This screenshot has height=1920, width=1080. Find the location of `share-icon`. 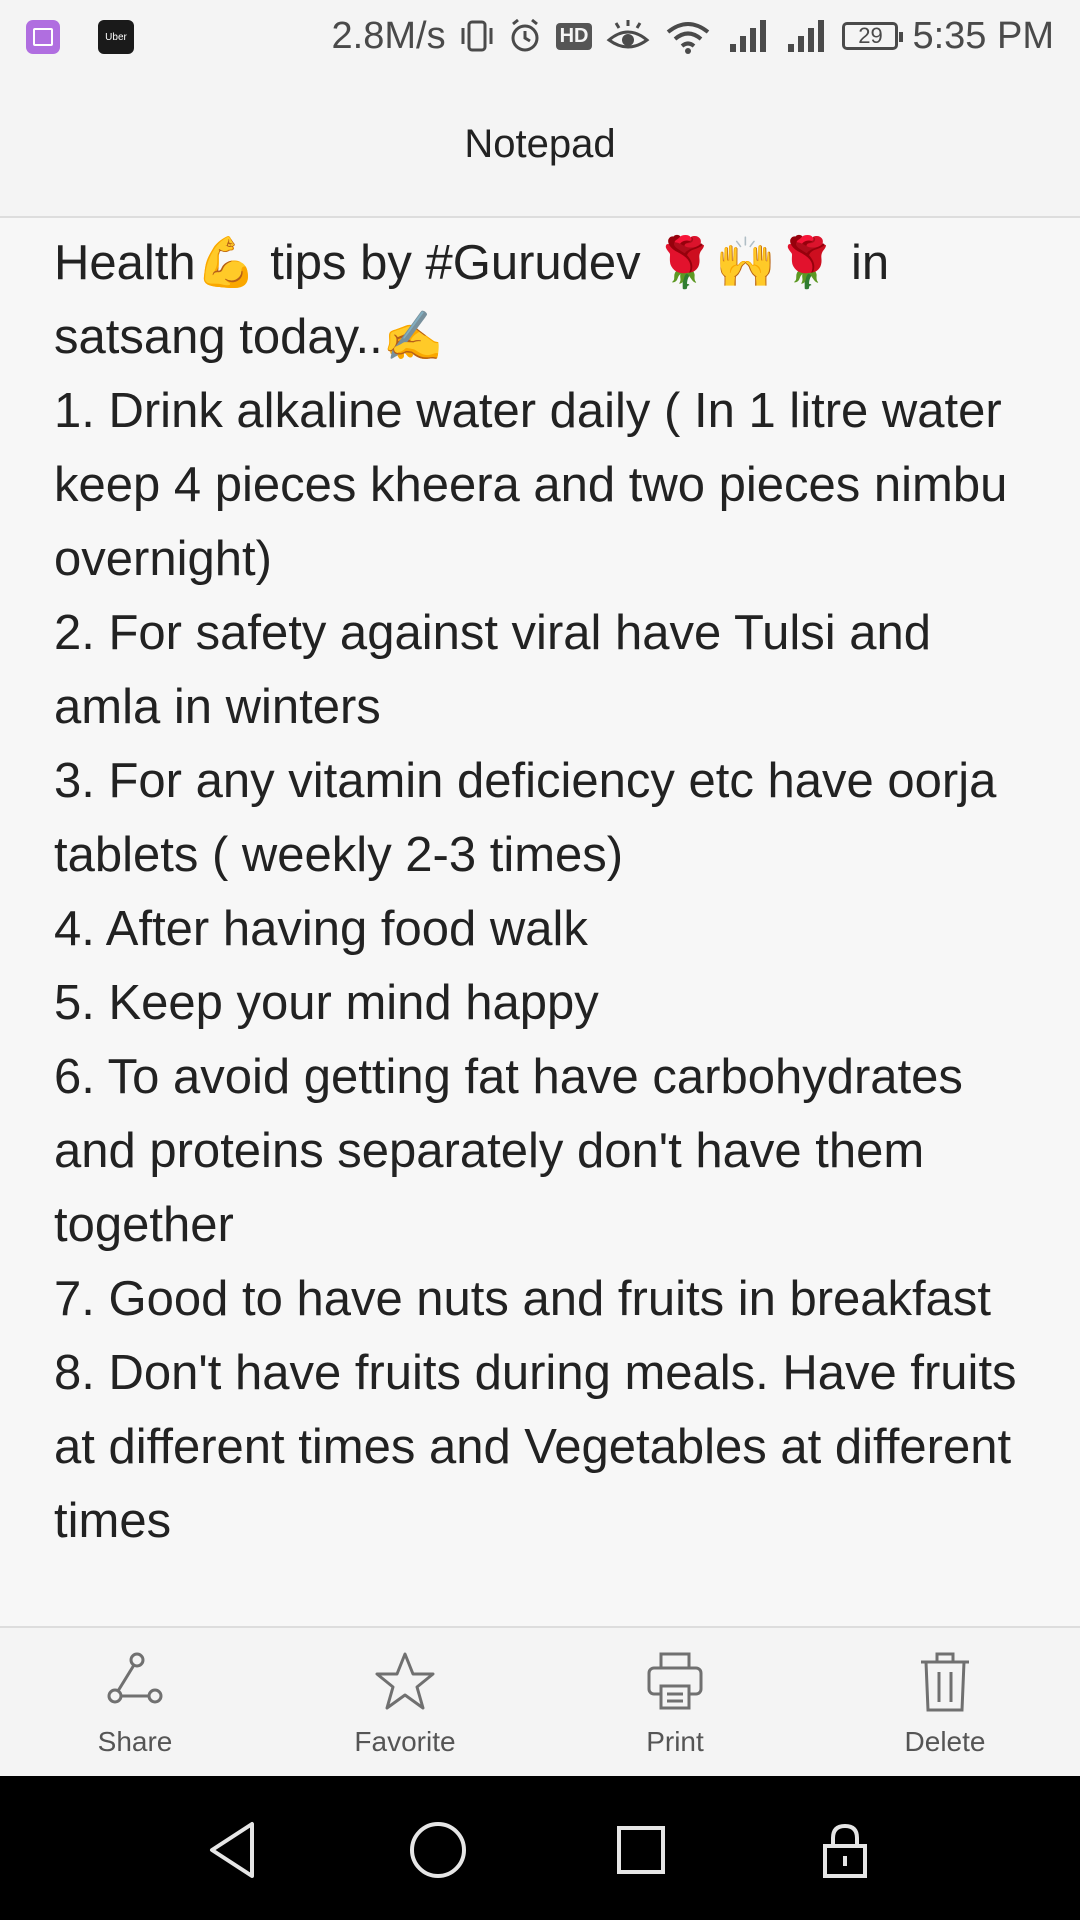

share-icon is located at coordinates (135, 1678).